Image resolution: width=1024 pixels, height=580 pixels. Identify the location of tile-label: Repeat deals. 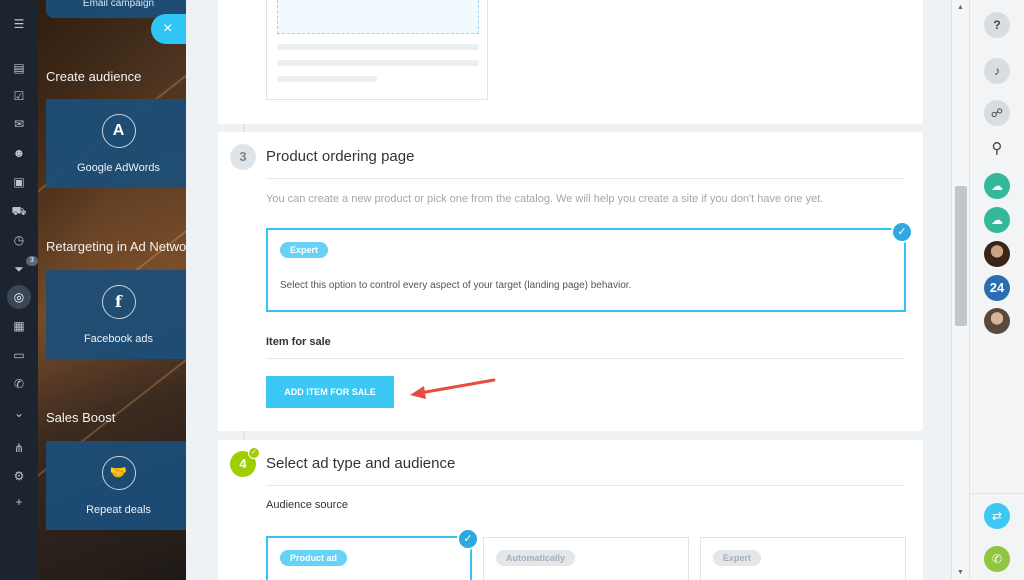
(118, 510).